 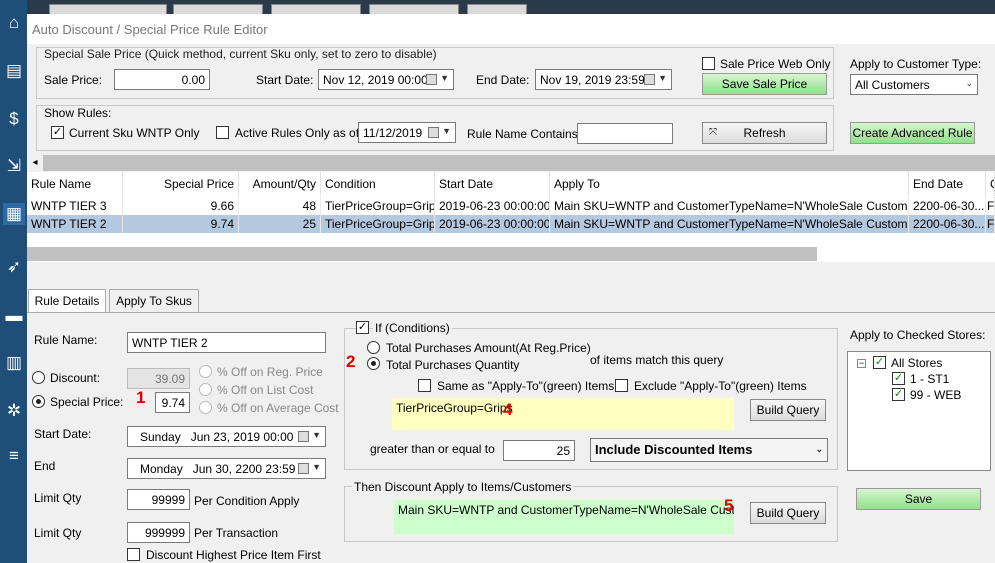 I want to click on special-price-radio, so click(x=38, y=401).